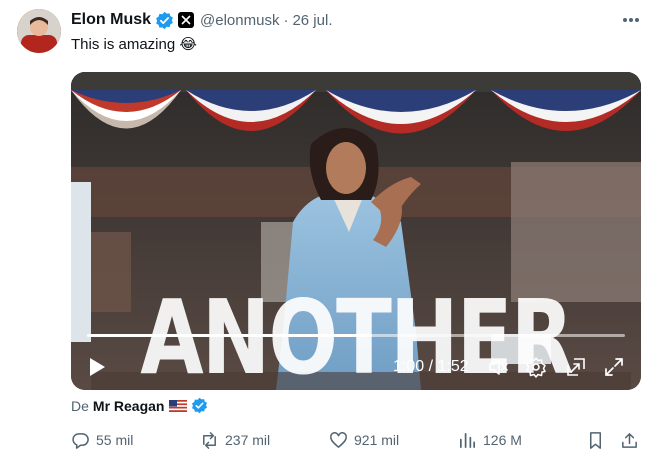  I want to click on fullscreen-icon, so click(614, 367).